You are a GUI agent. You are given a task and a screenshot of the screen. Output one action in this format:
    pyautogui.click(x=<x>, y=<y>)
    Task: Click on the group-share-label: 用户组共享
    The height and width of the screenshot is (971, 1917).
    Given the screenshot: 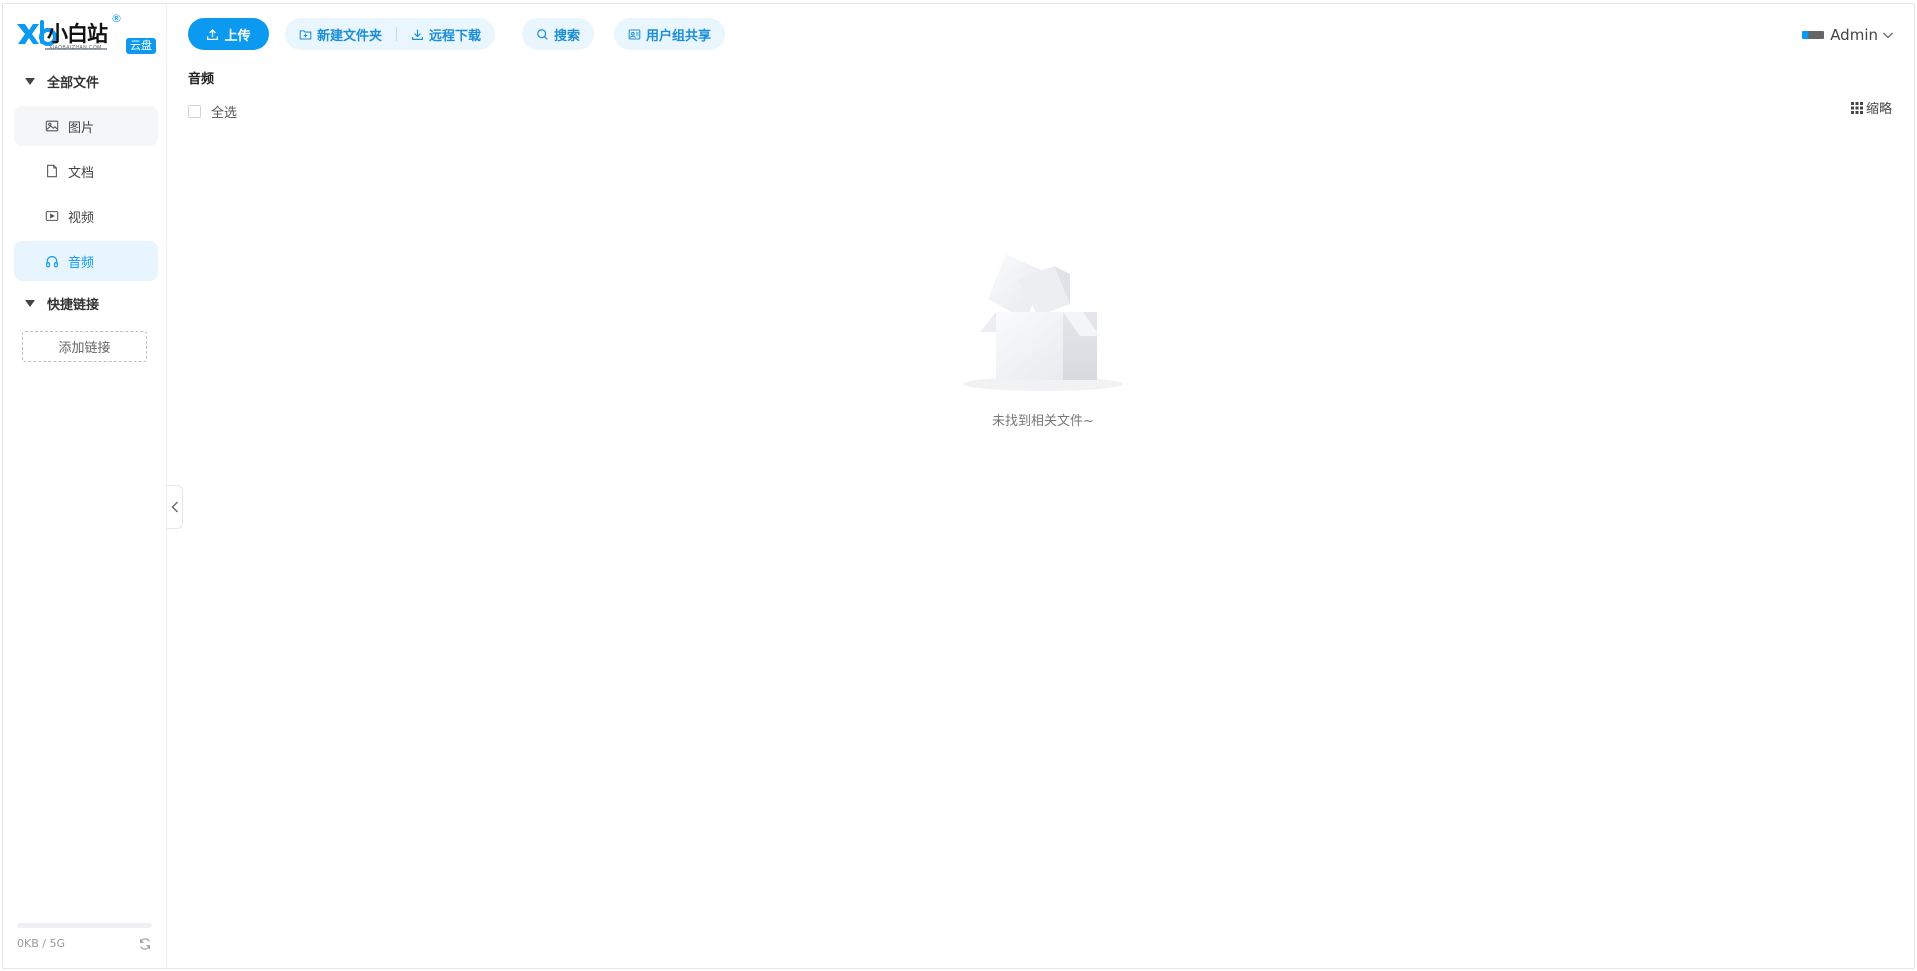 What is the action you would take?
    pyautogui.click(x=679, y=36)
    